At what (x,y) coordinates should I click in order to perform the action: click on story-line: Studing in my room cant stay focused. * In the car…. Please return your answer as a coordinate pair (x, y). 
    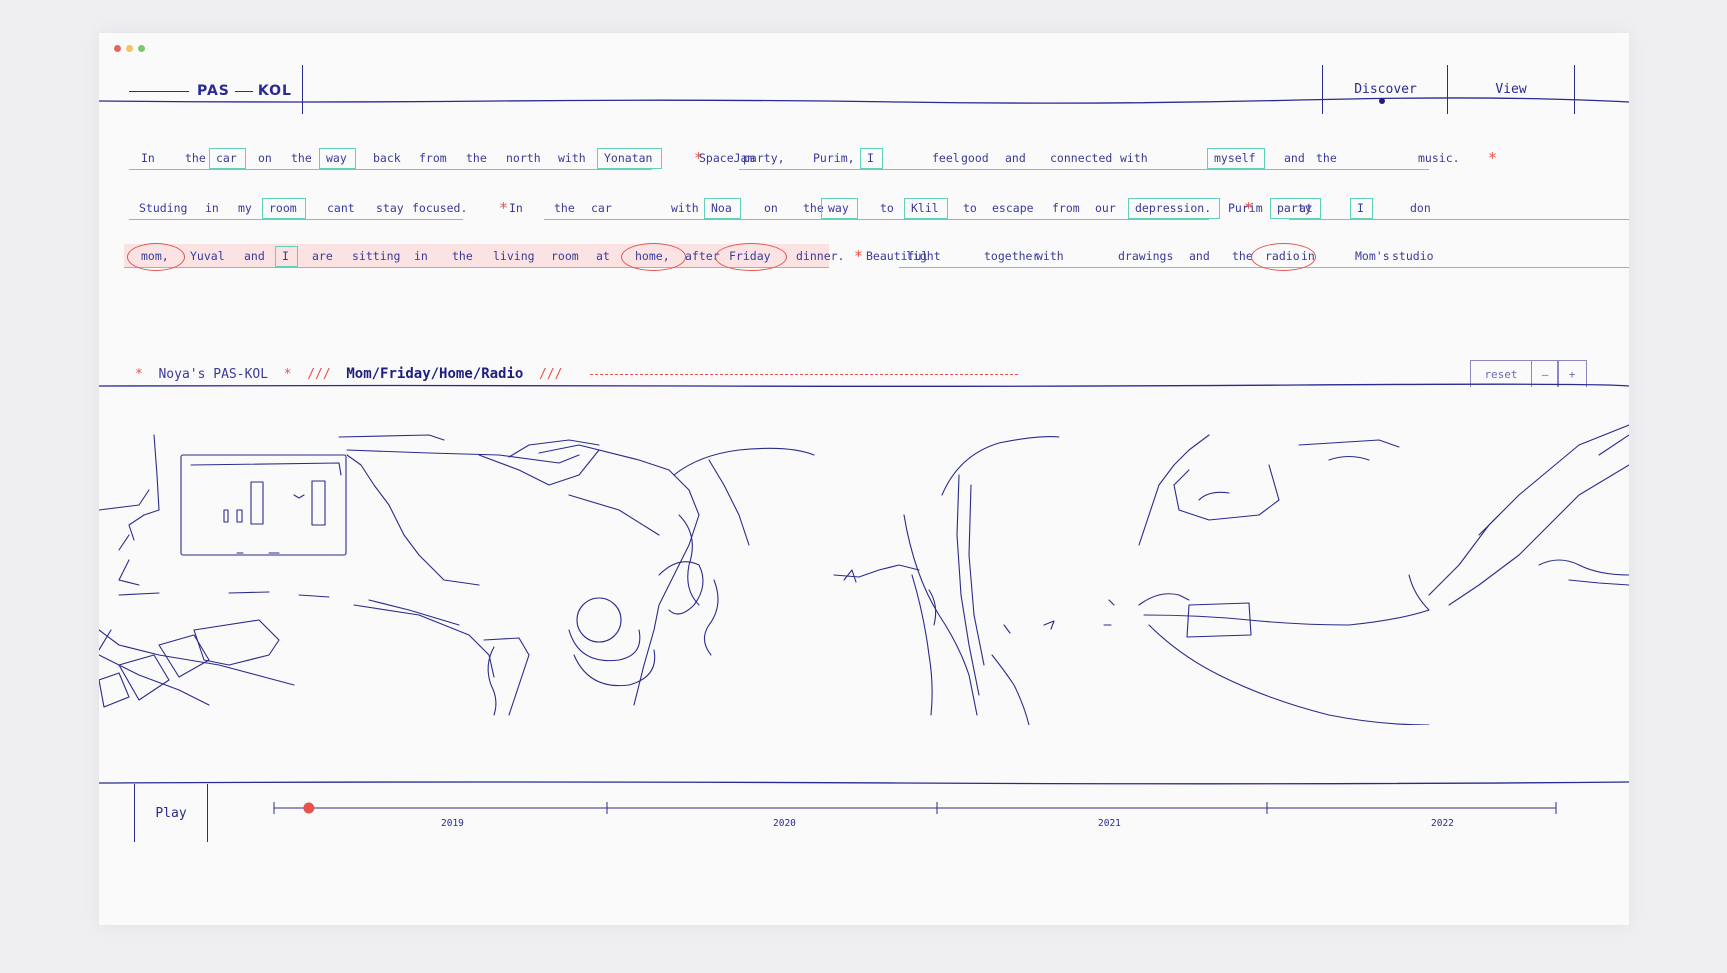
    Looking at the image, I should click on (864, 212).